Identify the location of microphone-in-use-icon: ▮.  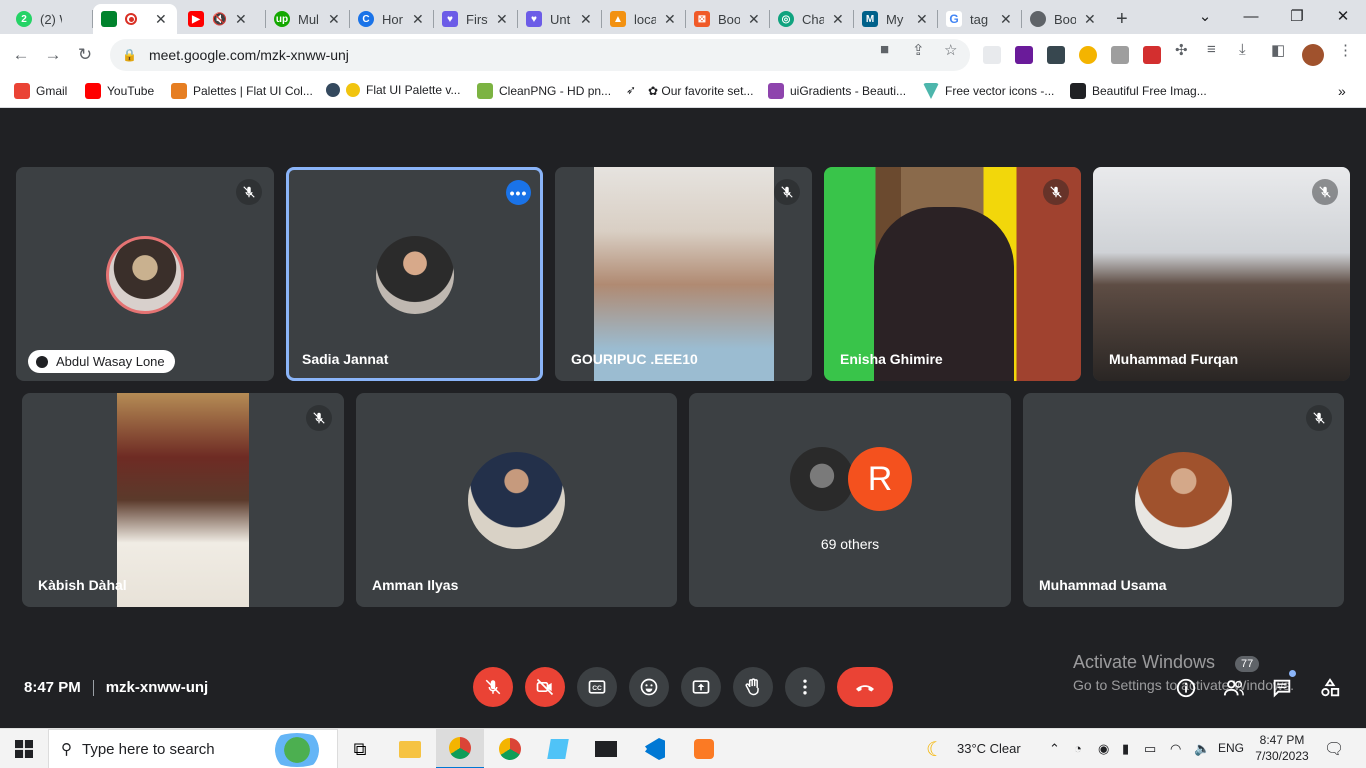
(1125, 749).